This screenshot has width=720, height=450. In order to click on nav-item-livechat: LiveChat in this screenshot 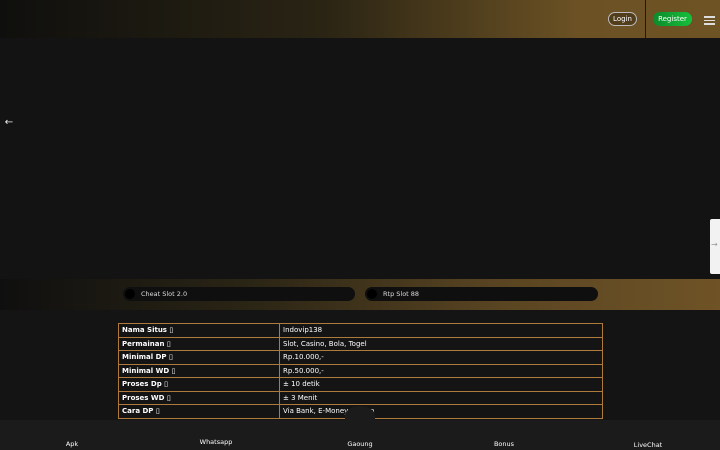, I will do `click(648, 445)`.